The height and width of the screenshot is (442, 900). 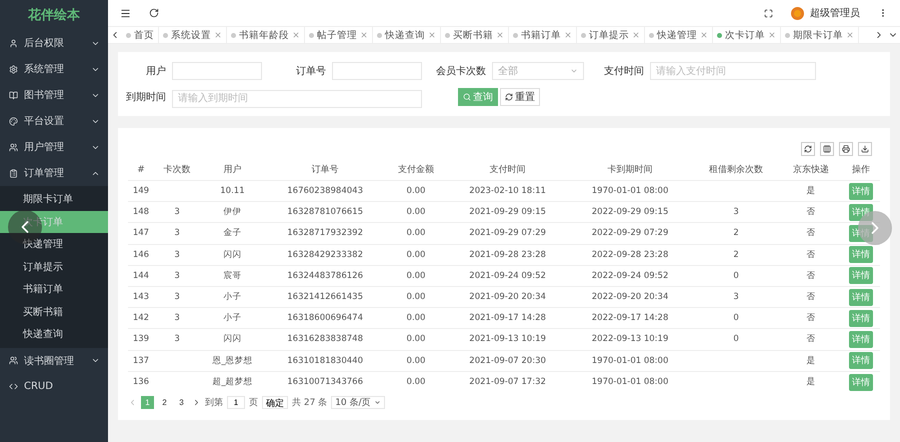 What do you see at coordinates (574, 71) in the screenshot?
I see `caret-icon` at bounding box center [574, 71].